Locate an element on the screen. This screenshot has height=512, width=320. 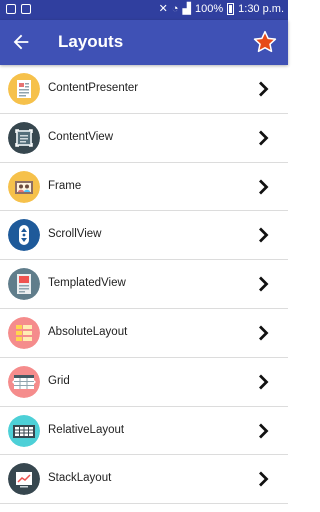
stack-chart-icon is located at coordinates (24, 479).